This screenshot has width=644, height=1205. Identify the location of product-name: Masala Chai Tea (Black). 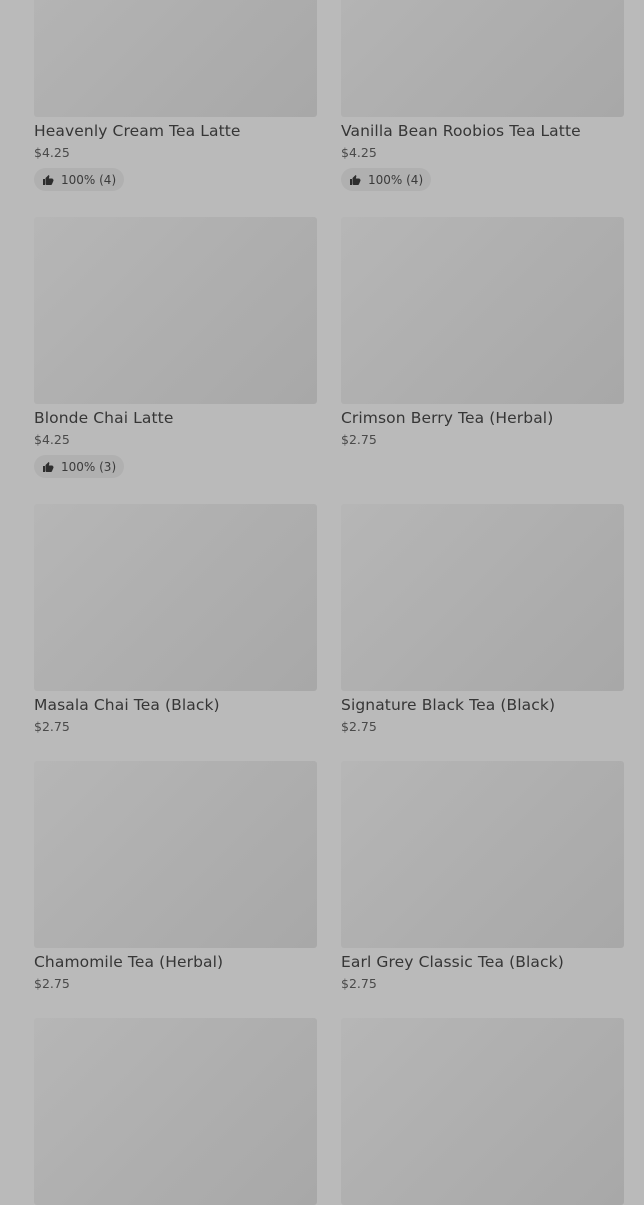
(175, 705).